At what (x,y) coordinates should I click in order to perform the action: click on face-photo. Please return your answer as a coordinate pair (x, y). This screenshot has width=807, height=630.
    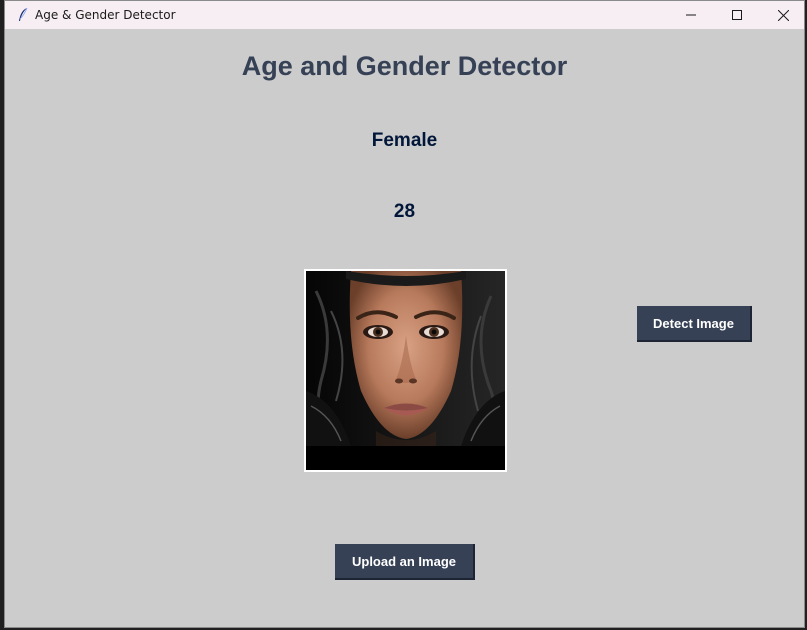
    Looking at the image, I should click on (405, 370).